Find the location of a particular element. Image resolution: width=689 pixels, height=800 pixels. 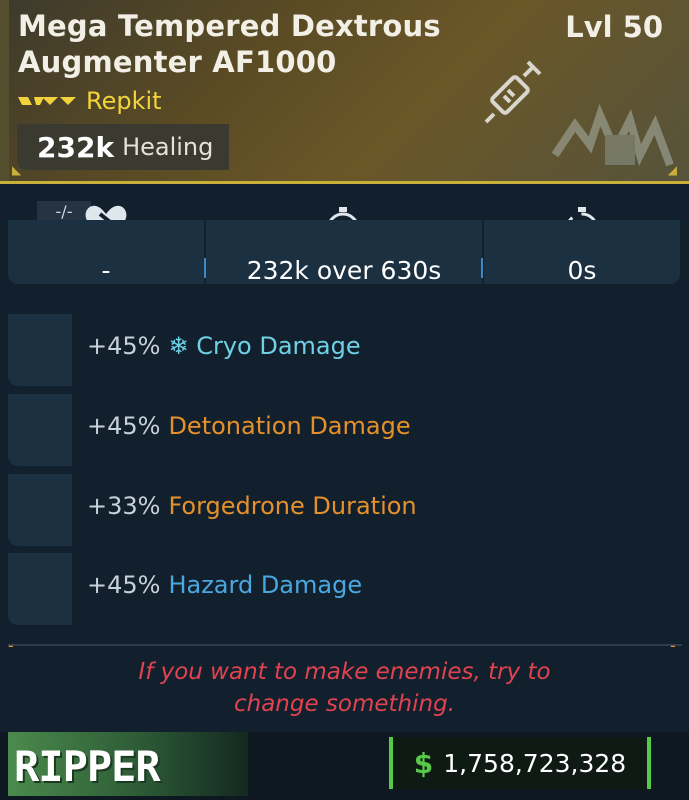

perk-row: +45% ❄ Cryo Damage is located at coordinates (344, 350).